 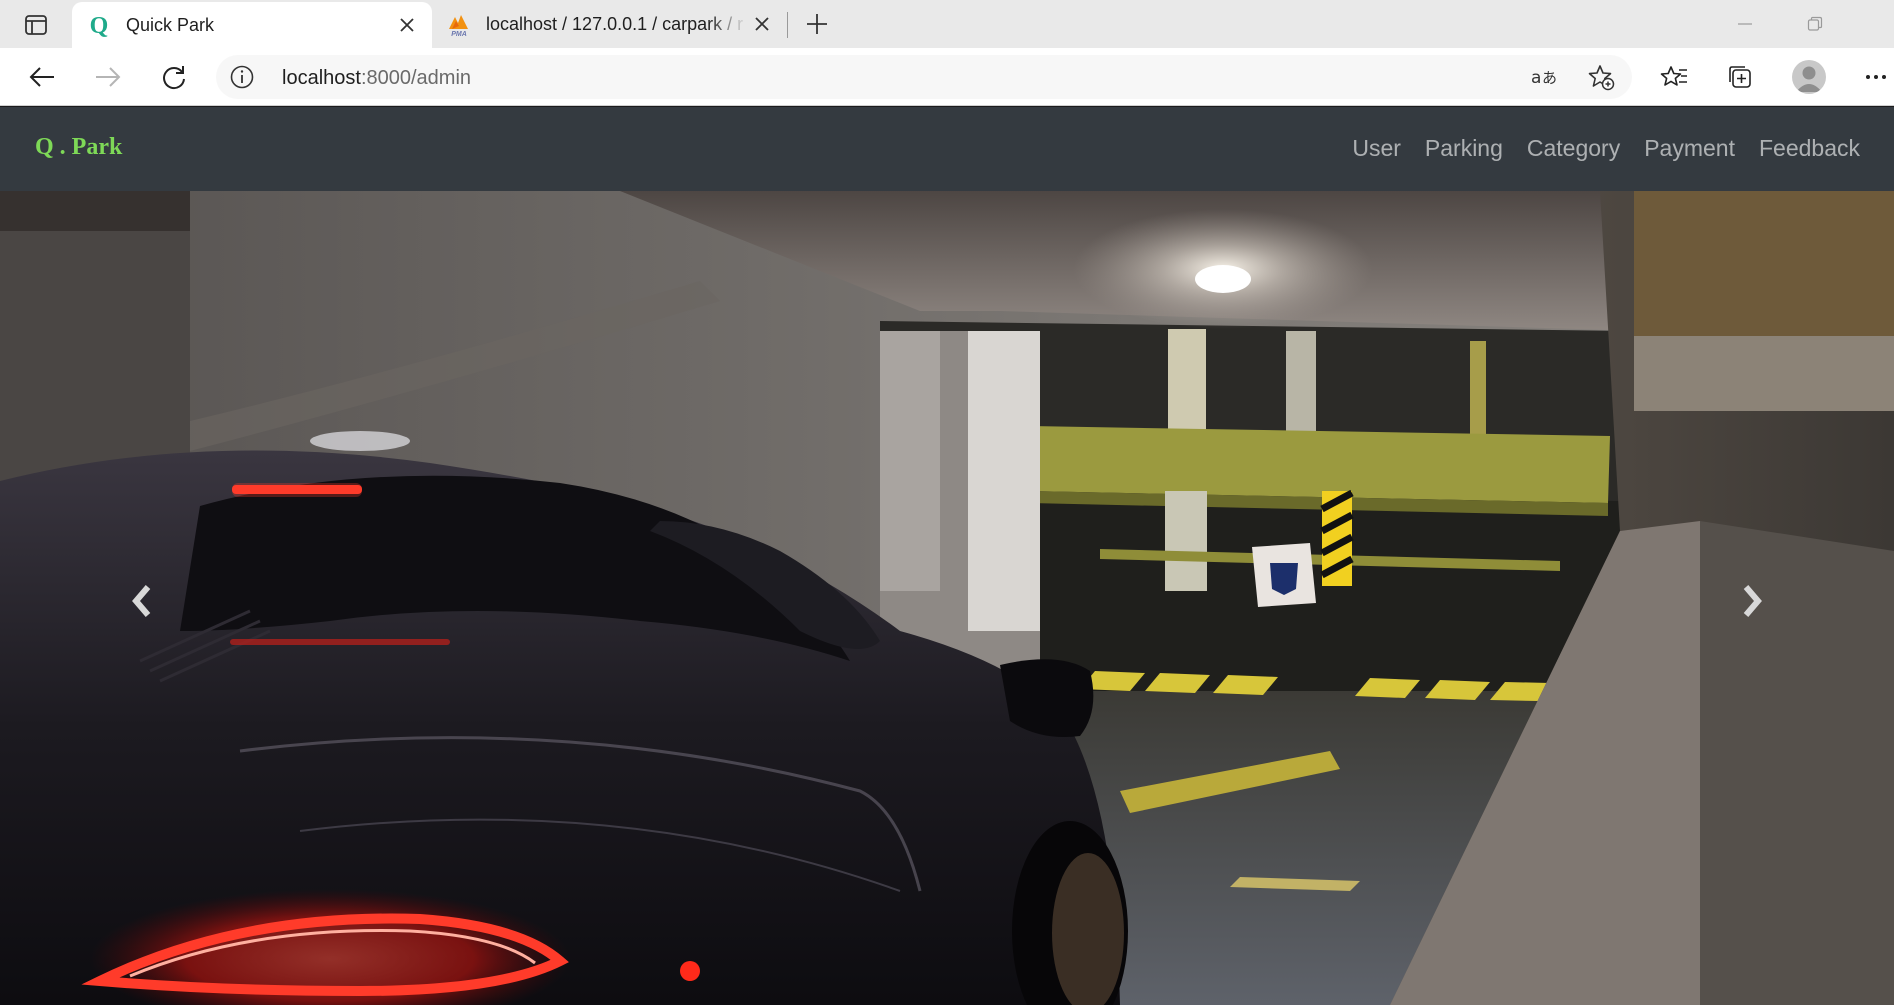 I want to click on tab-divider, so click(x=787, y=25).